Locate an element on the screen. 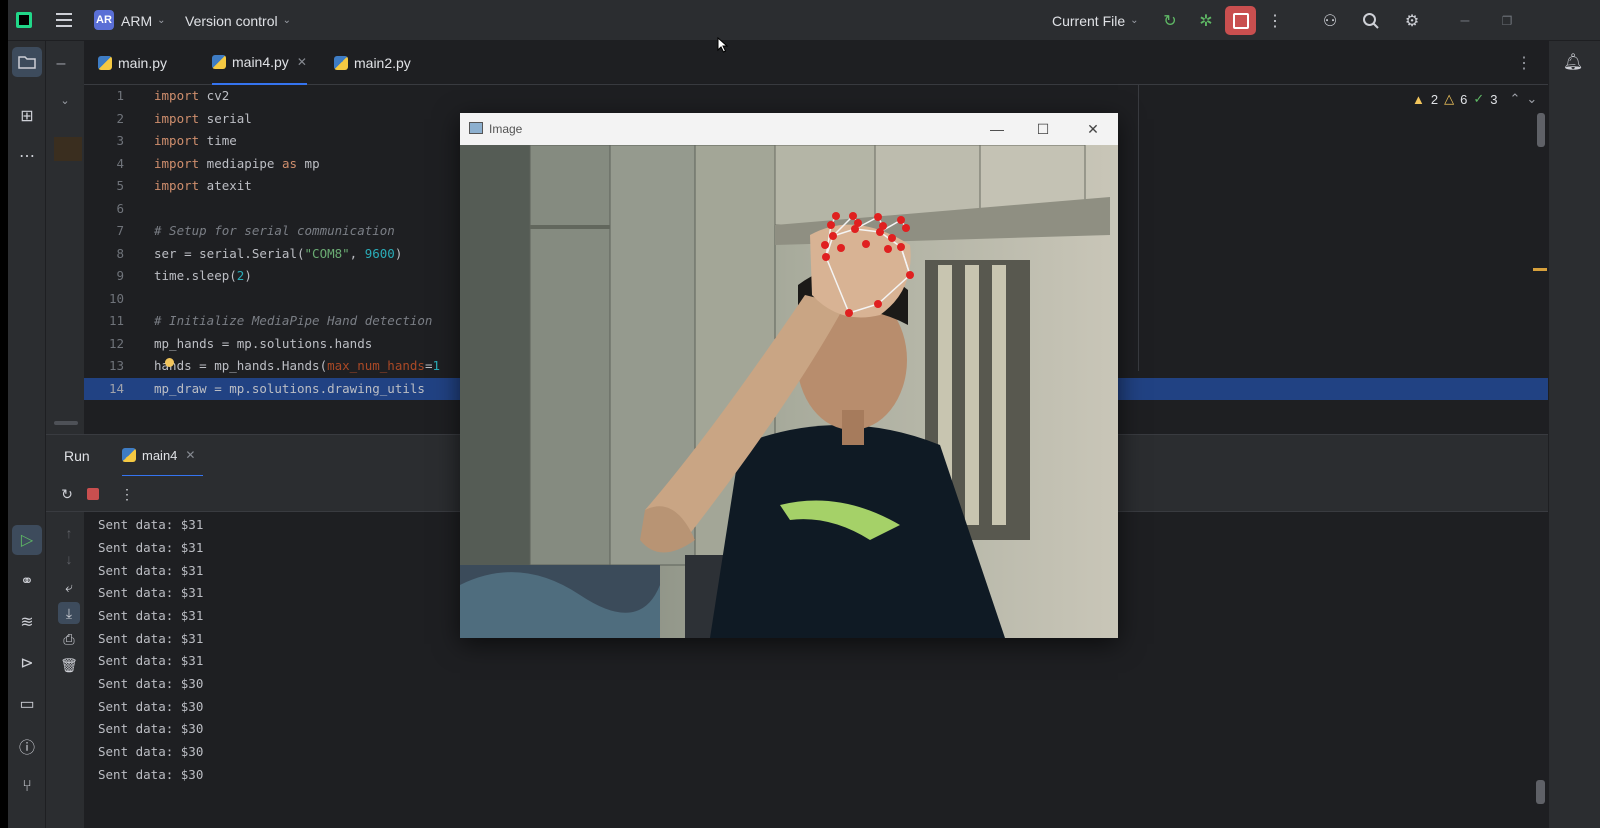 This screenshot has width=1600, height=828. chevron-up-icon: ⌃ is located at coordinates (1514, 99).